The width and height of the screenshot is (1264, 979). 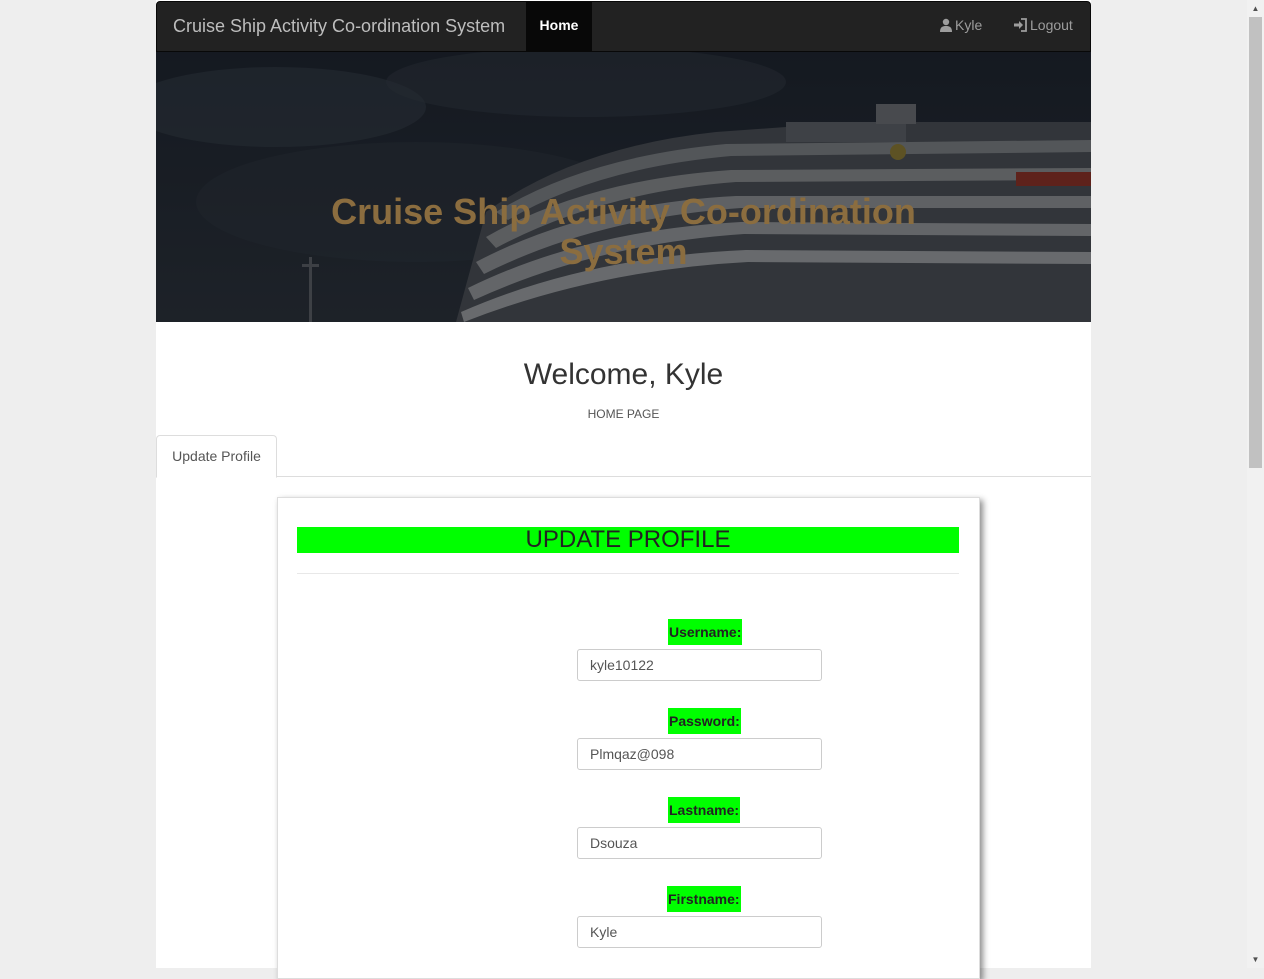 I want to click on firstname-label: Firstname:, so click(x=704, y=899).